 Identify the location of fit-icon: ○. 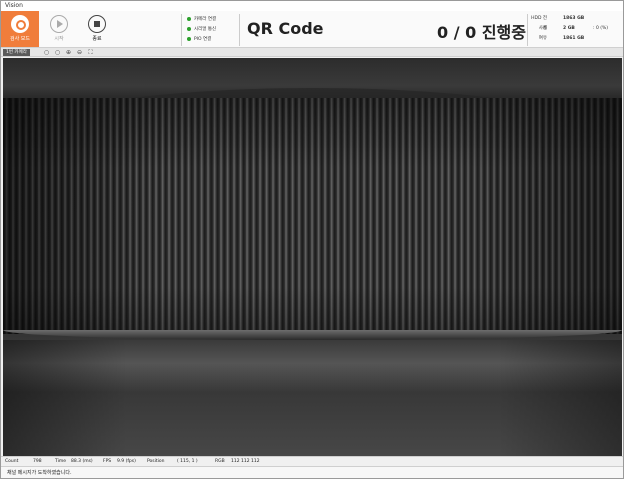
(46, 52).